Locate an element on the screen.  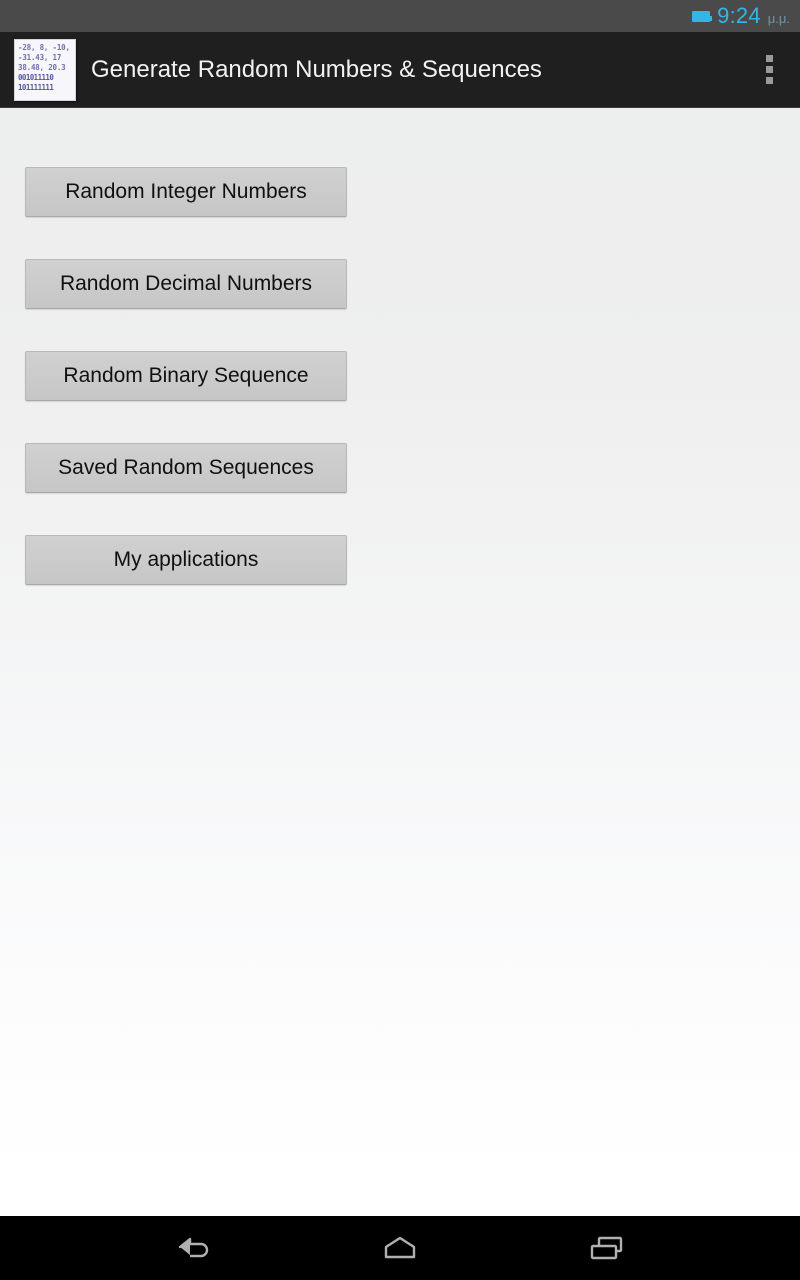
app-icon-line-3: 38.48, 20.3 is located at coordinates (42, 67).